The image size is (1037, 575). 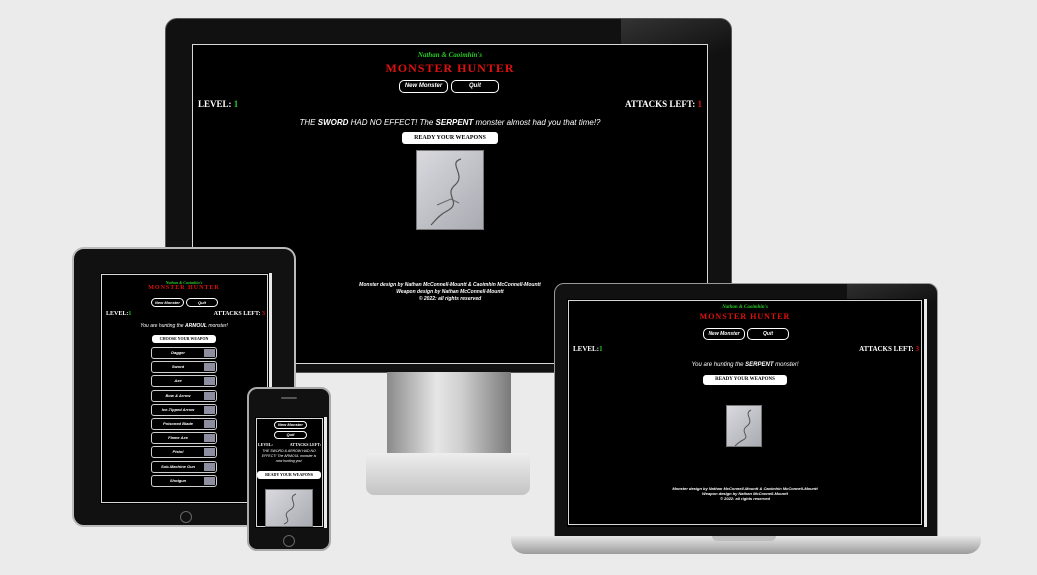 What do you see at coordinates (178, 367) in the screenshot?
I see `weapon-label: Sword` at bounding box center [178, 367].